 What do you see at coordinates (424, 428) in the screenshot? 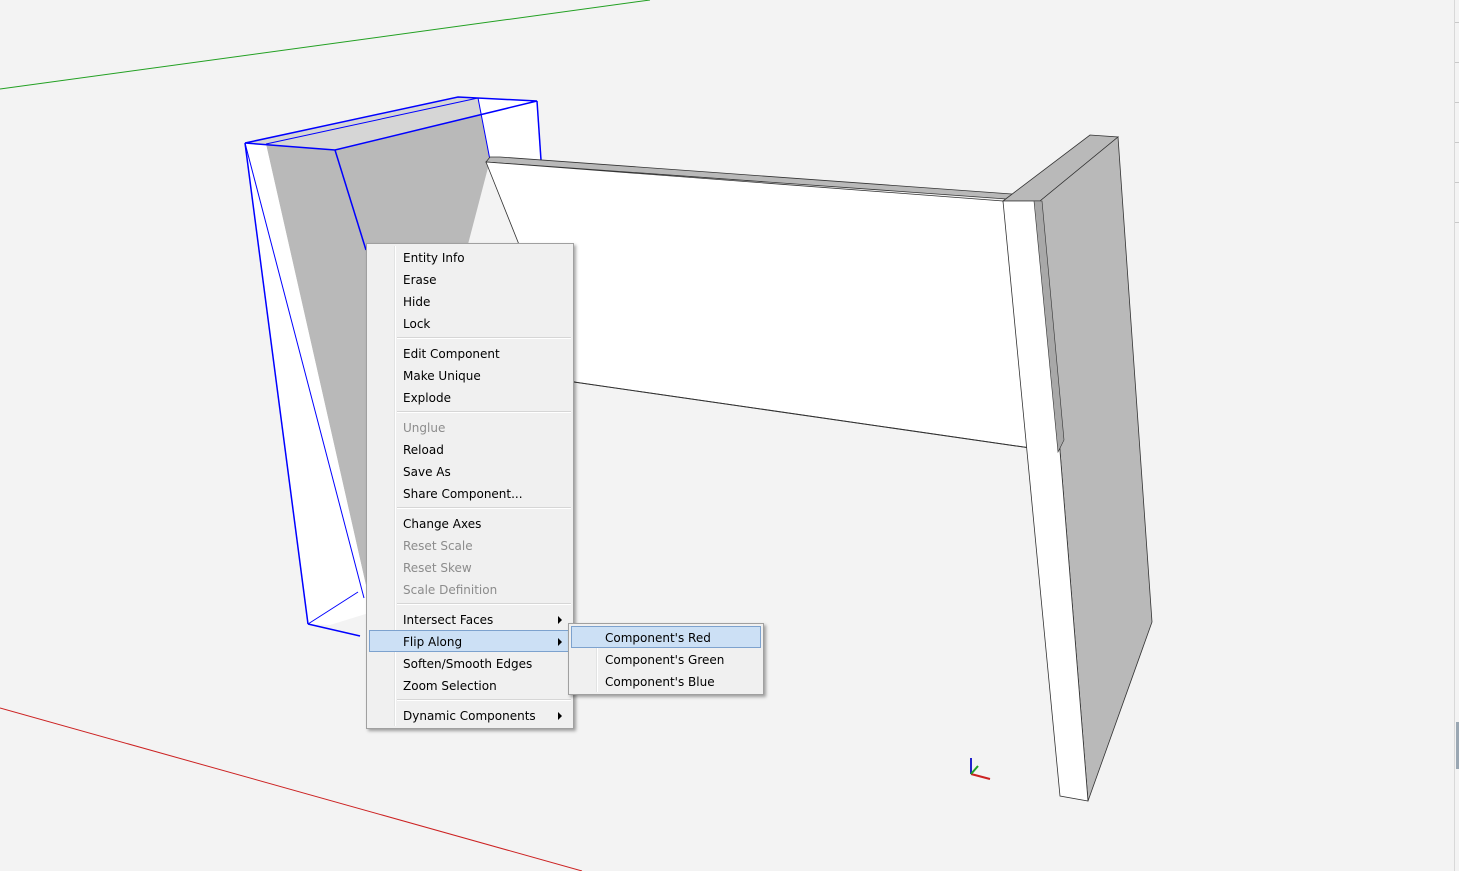
I see `menu-item-unglue: Unglue` at bounding box center [424, 428].